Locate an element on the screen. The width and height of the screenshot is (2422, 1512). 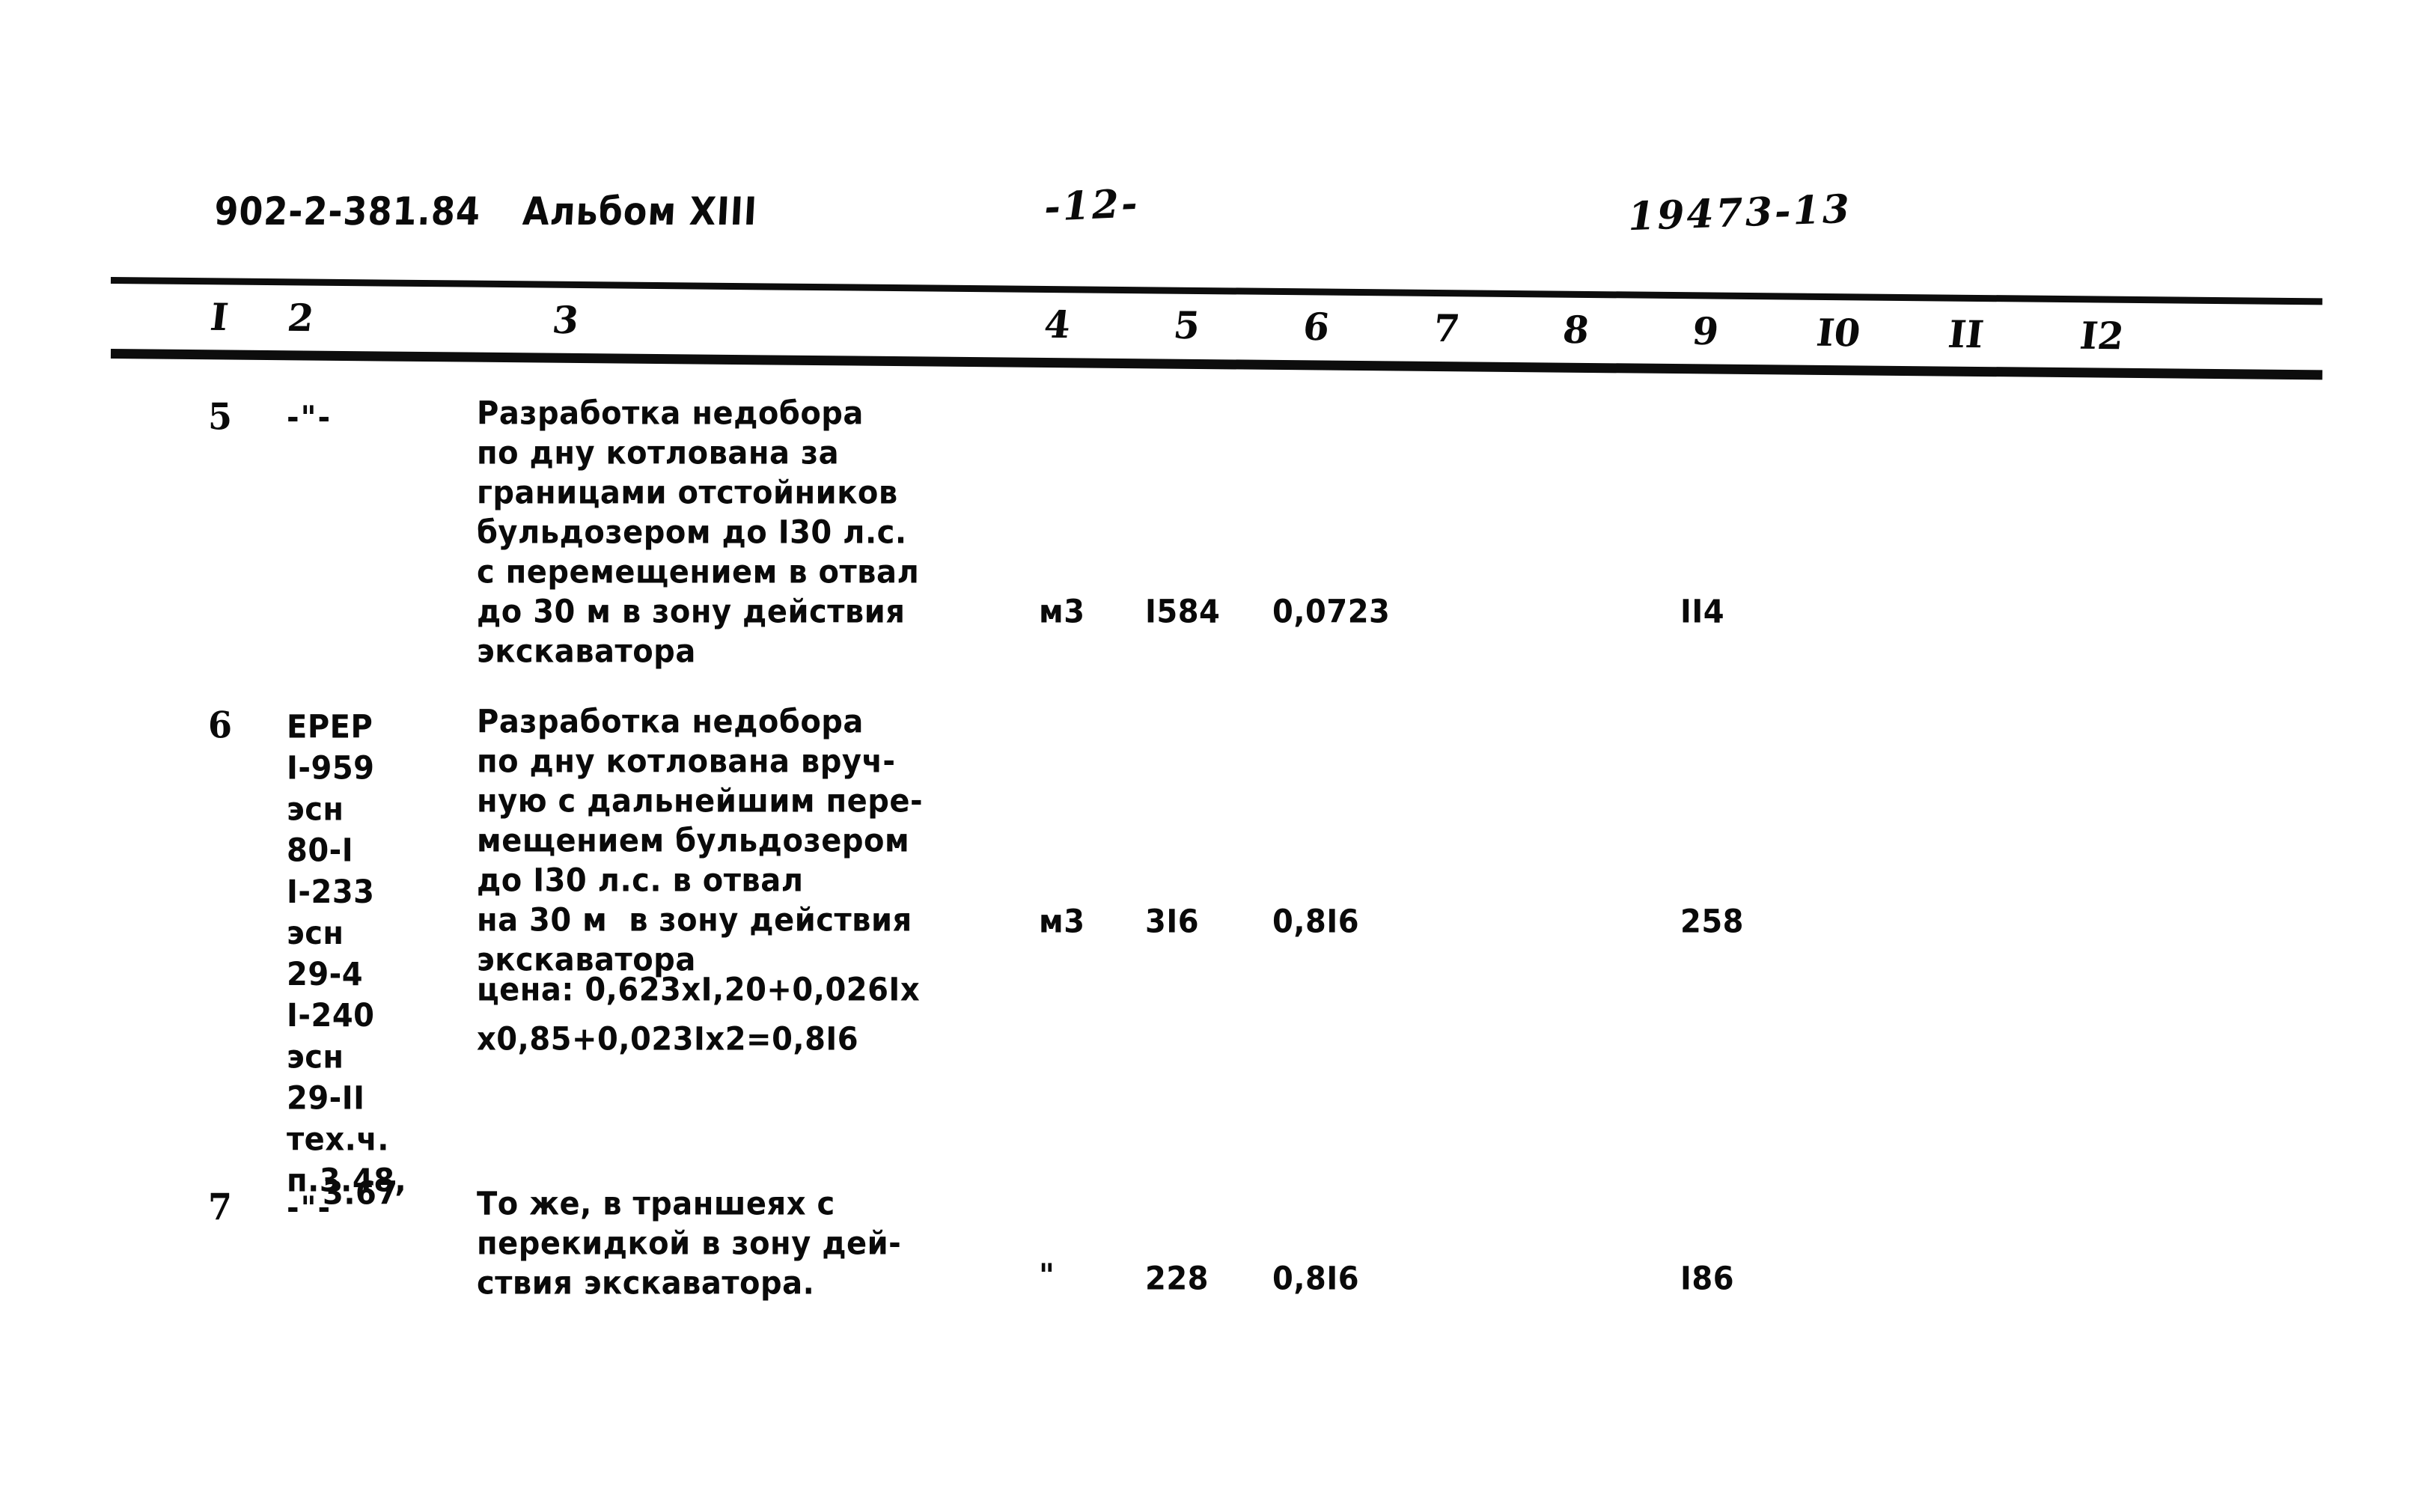
row-col9: I86 is located at coordinates (1707, 1278).